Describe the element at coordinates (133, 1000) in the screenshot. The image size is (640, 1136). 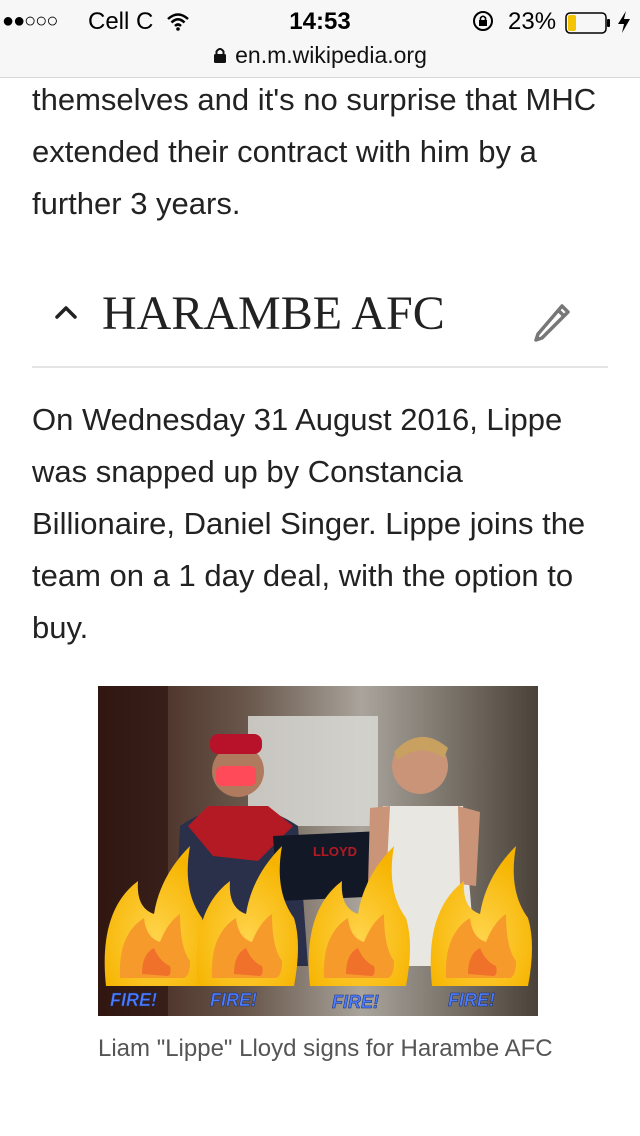
I see `fire-label-1: FIRE!` at that location.